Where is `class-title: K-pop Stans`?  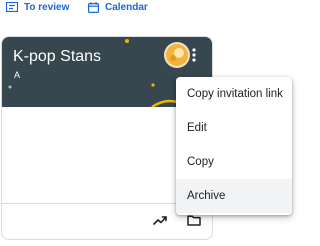 class-title: K-pop Stans is located at coordinates (57, 57).